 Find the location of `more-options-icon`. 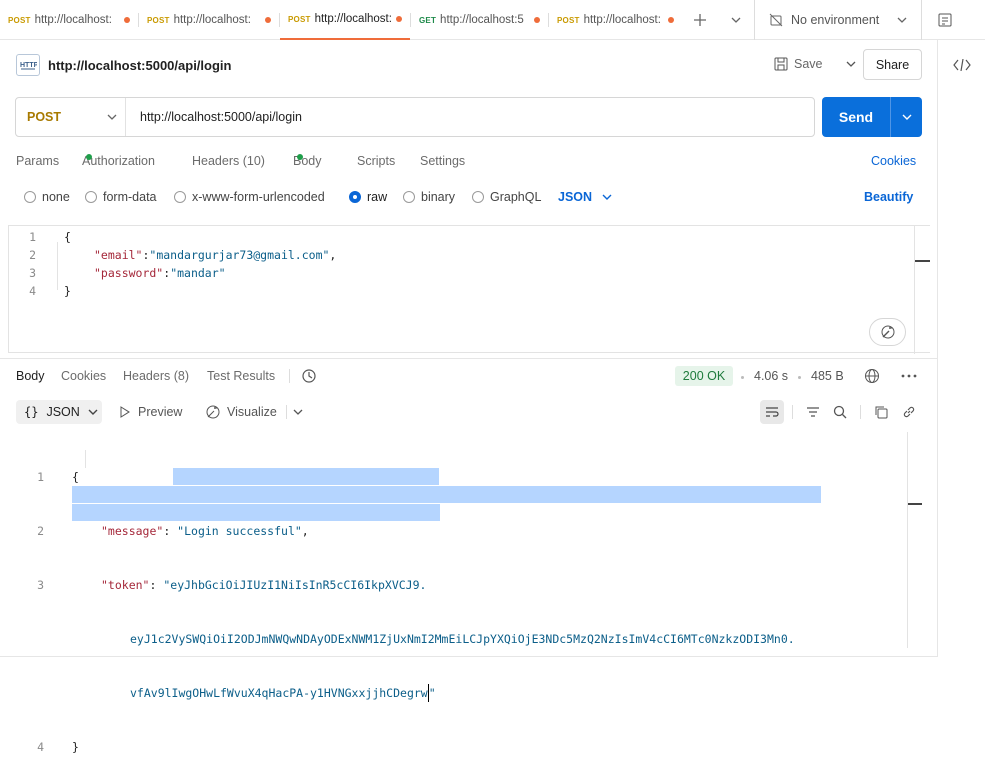

more-options-icon is located at coordinates (909, 376).